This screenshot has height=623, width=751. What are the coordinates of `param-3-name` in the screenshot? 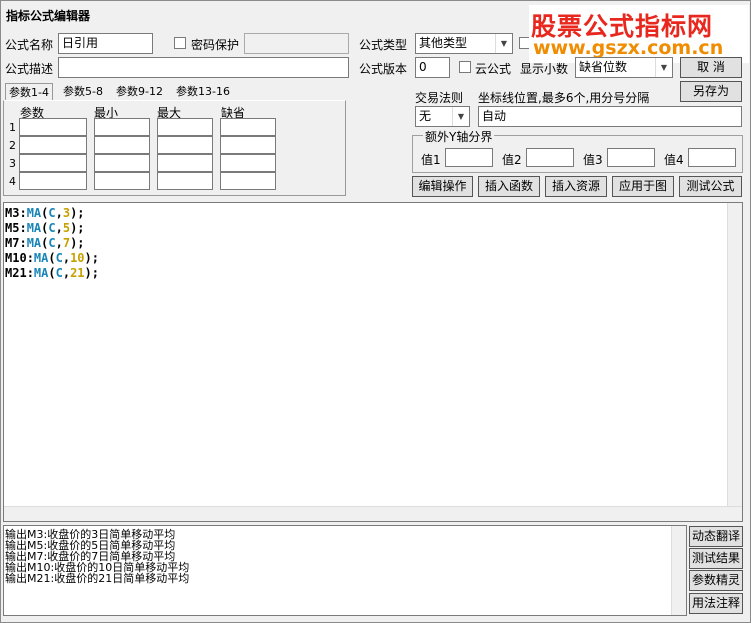 It's located at (53, 163).